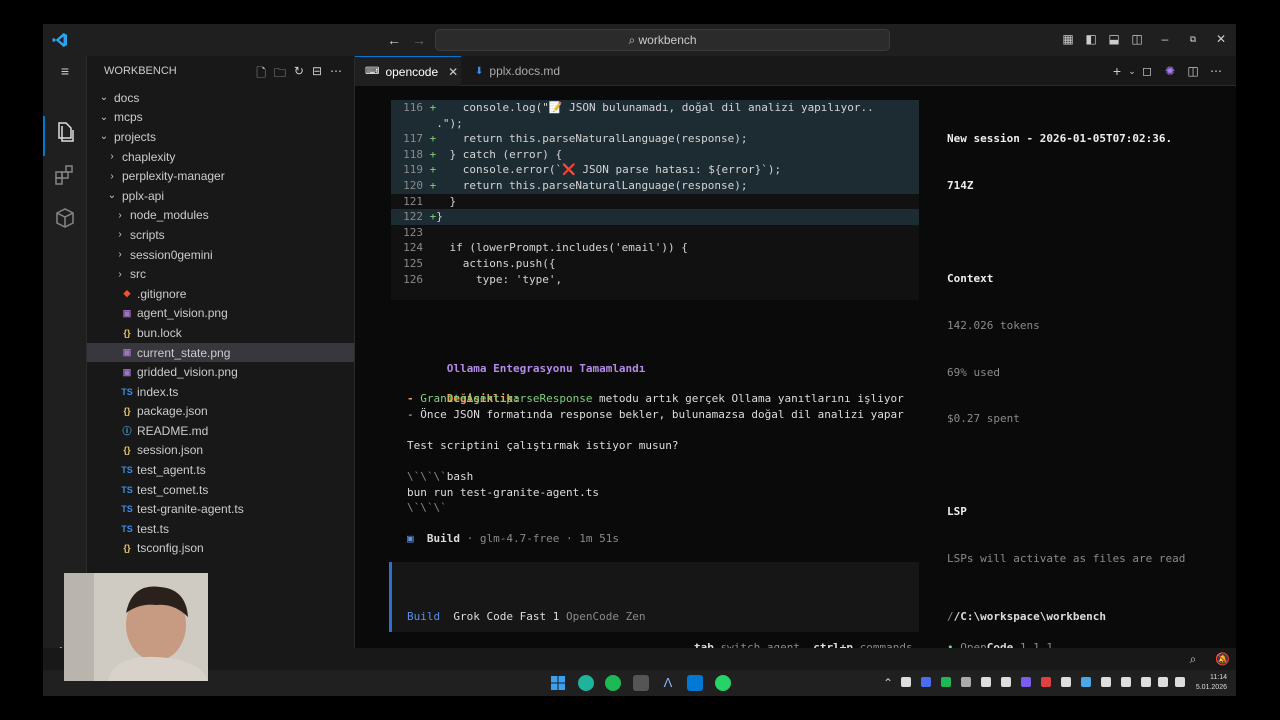 This screenshot has width=1280, height=720. Describe the element at coordinates (220, 157) in the screenshot. I see `tree-item: › chaplexity` at that location.